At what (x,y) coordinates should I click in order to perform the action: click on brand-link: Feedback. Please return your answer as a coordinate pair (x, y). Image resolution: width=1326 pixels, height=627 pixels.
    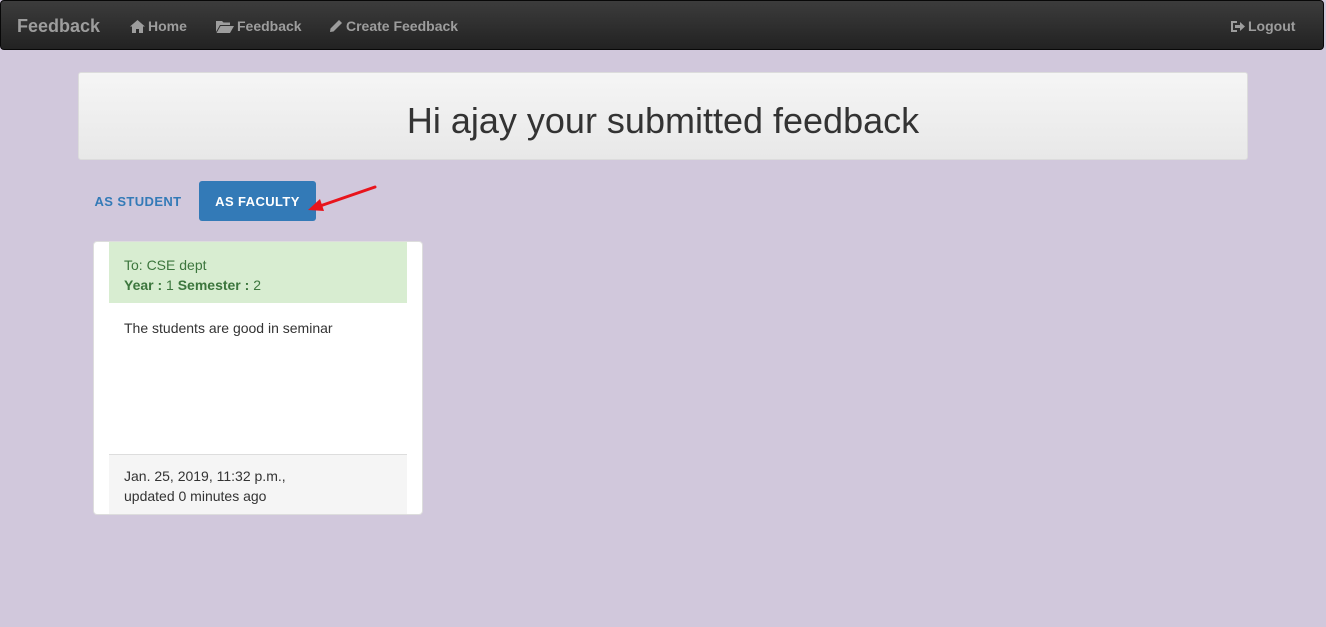
    Looking at the image, I should click on (58, 26).